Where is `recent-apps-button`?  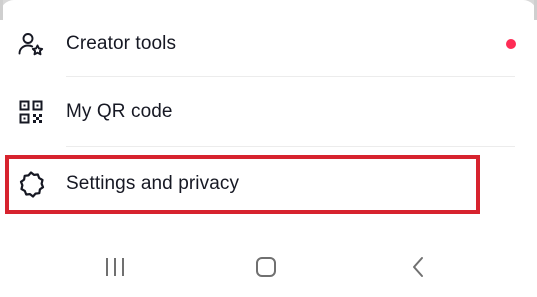 recent-apps-button is located at coordinates (115, 269).